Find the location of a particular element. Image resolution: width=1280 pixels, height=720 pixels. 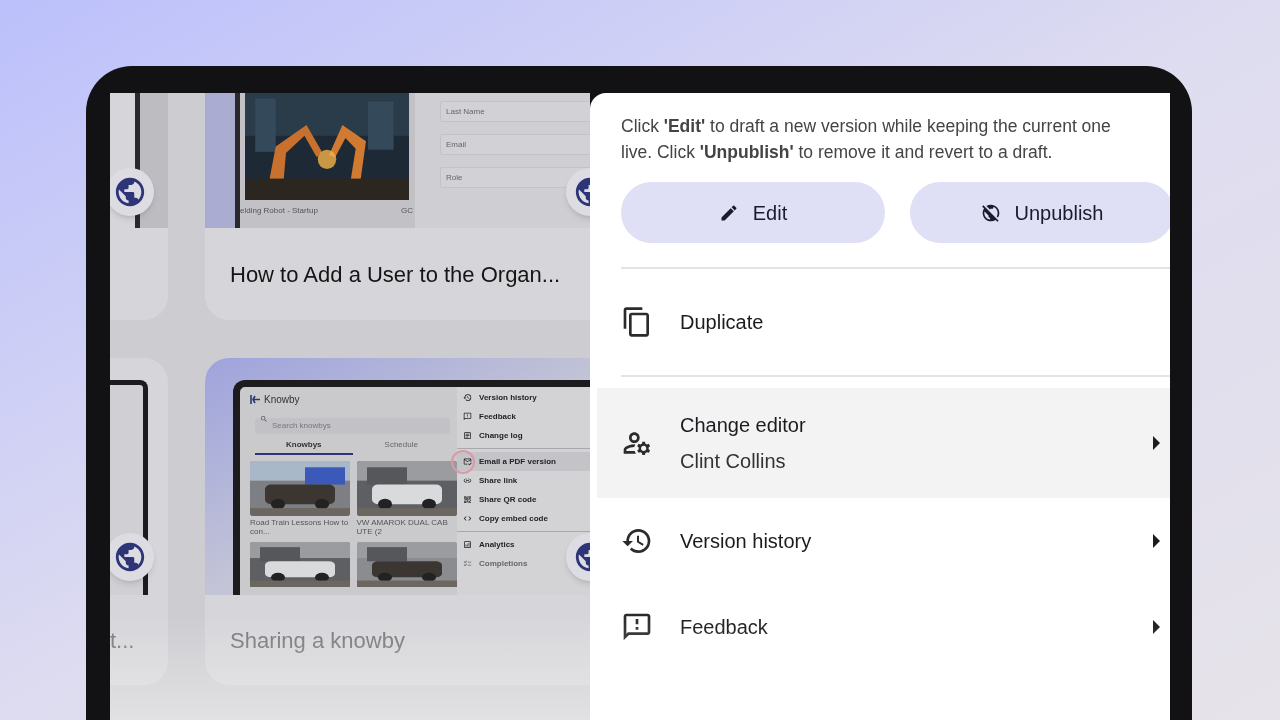

menu-item: Duplicate is located at coordinates (883, 322).